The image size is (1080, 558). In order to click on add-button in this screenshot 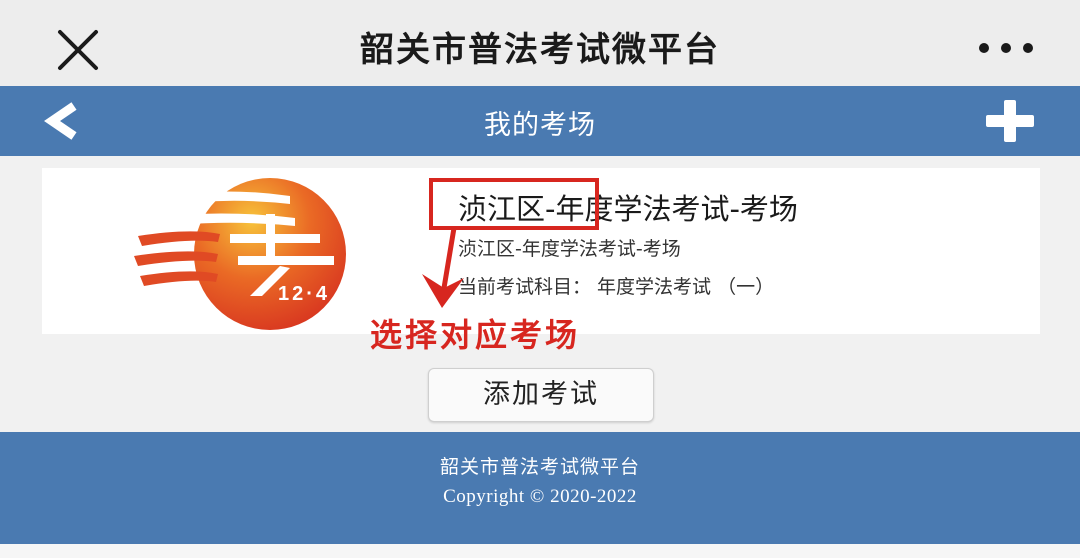, I will do `click(1010, 121)`.